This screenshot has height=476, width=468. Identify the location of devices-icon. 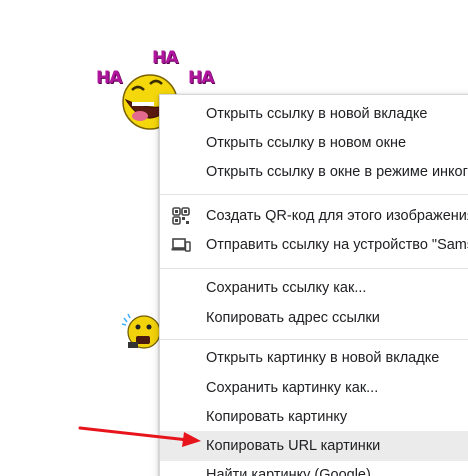
(181, 245).